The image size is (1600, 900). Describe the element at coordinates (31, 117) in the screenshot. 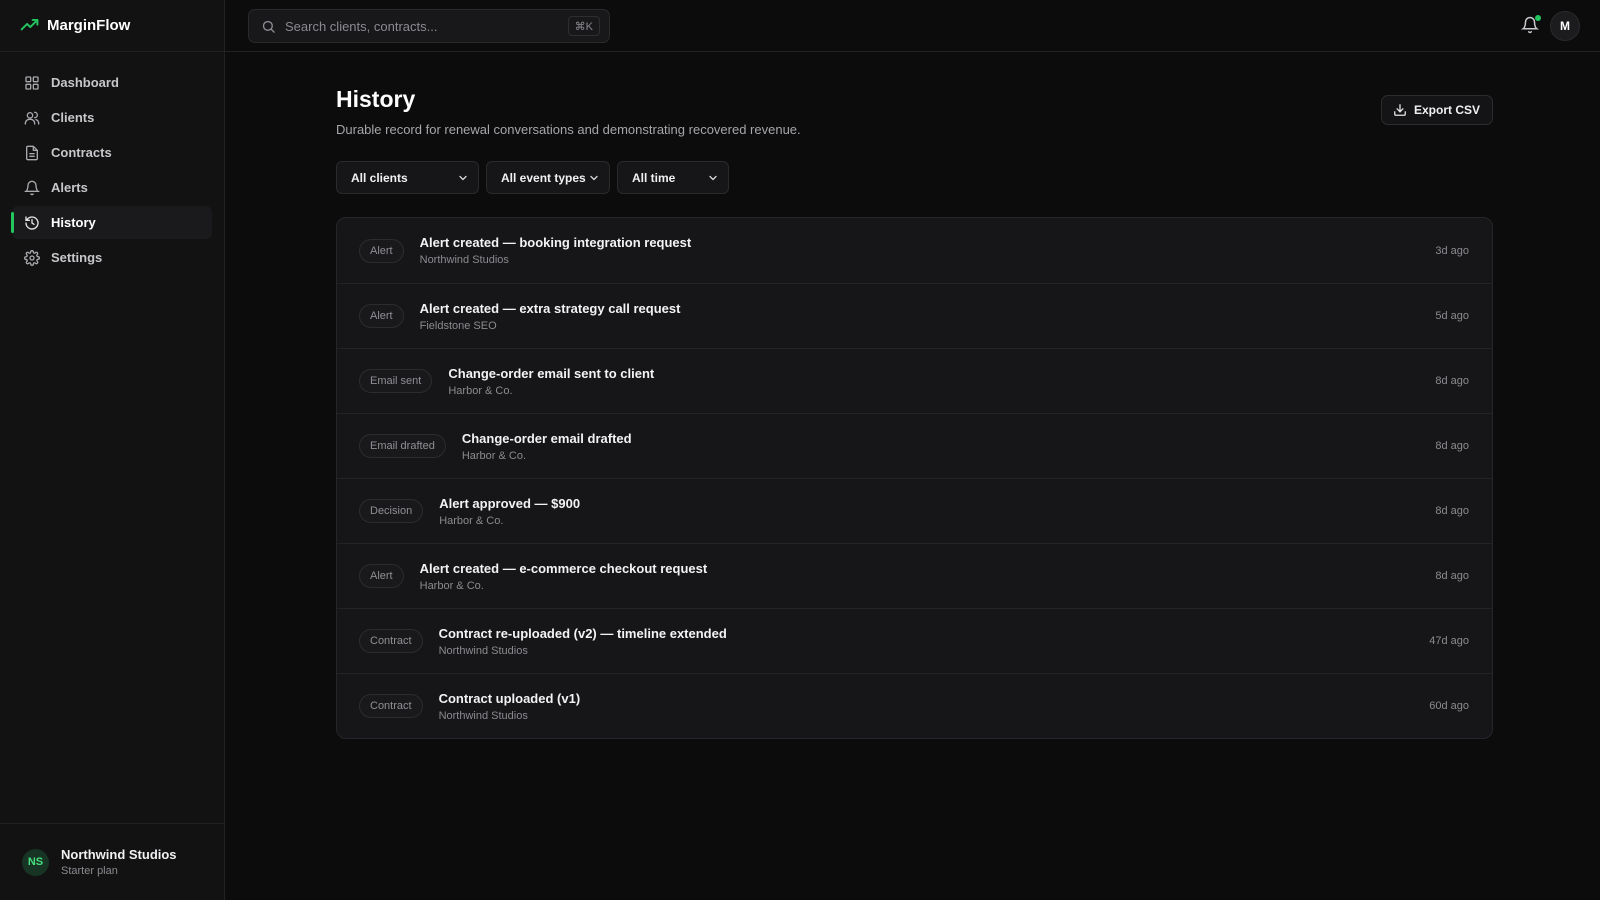

I see `users-icon` at that location.